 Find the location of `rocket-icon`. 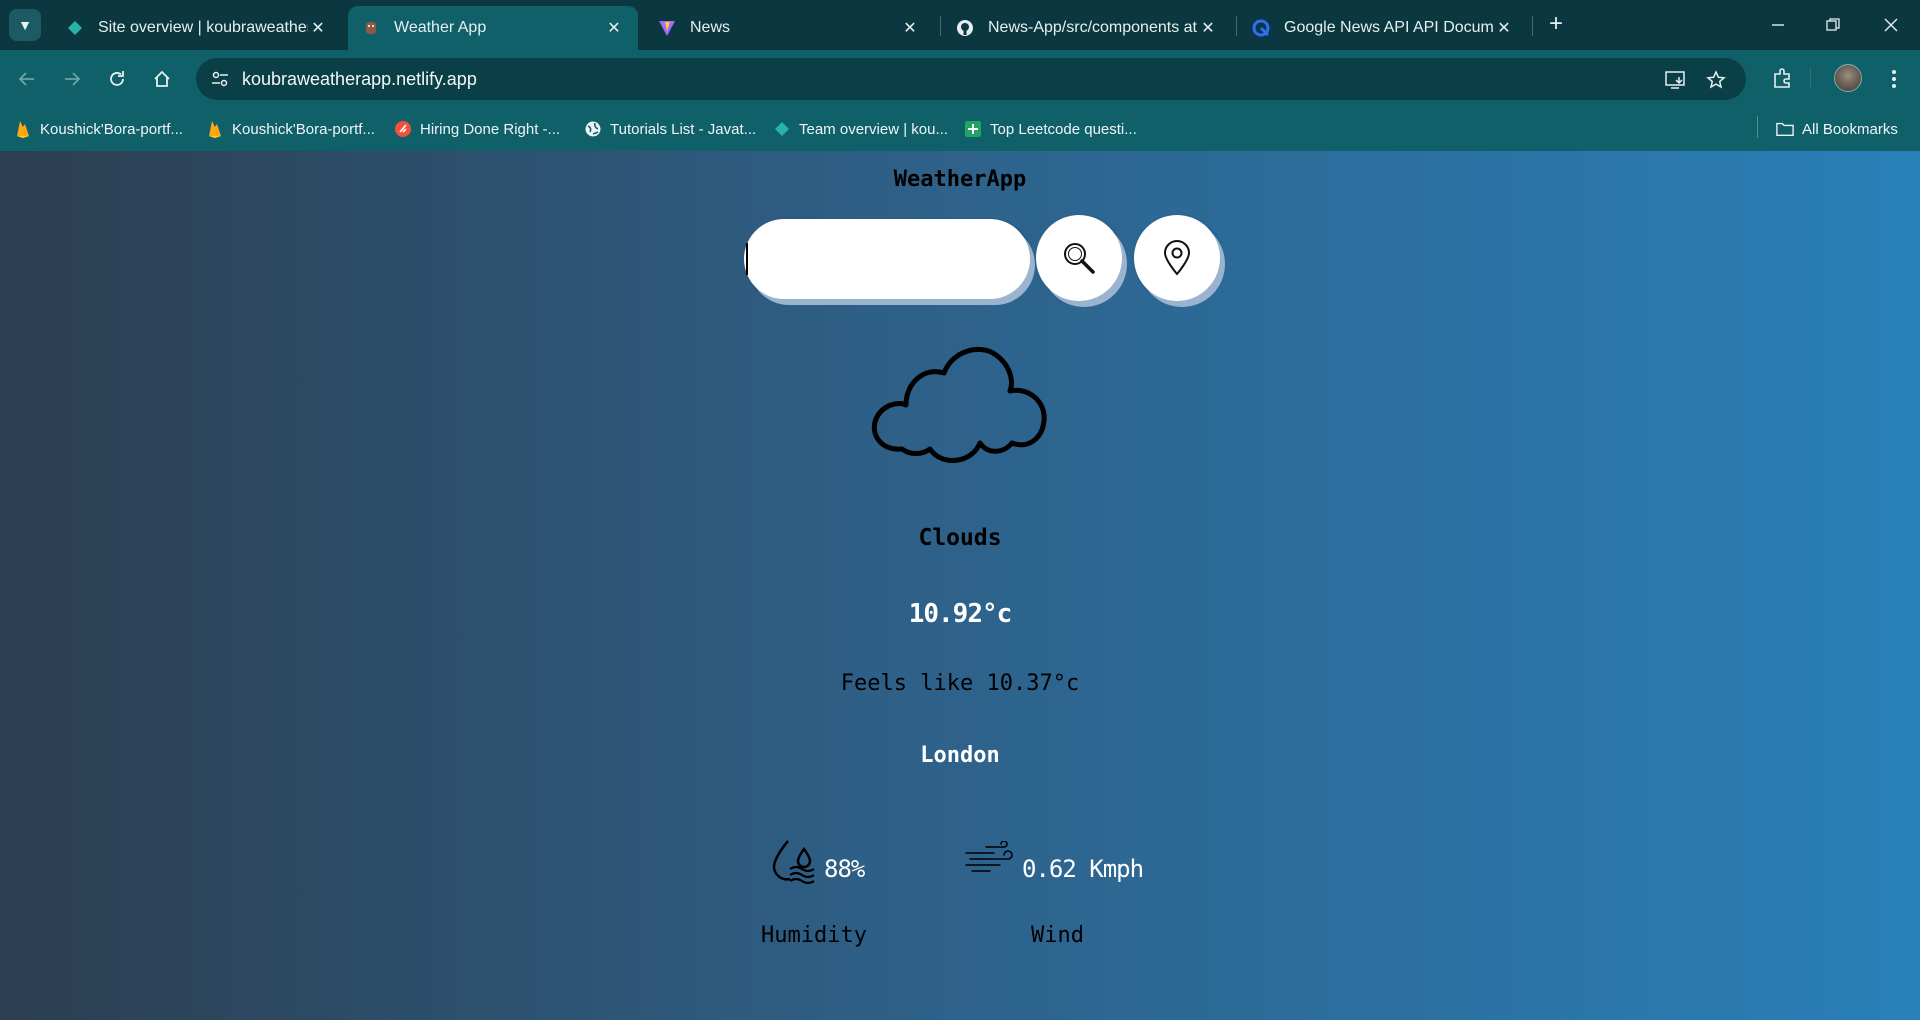

rocket-icon is located at coordinates (403, 129).